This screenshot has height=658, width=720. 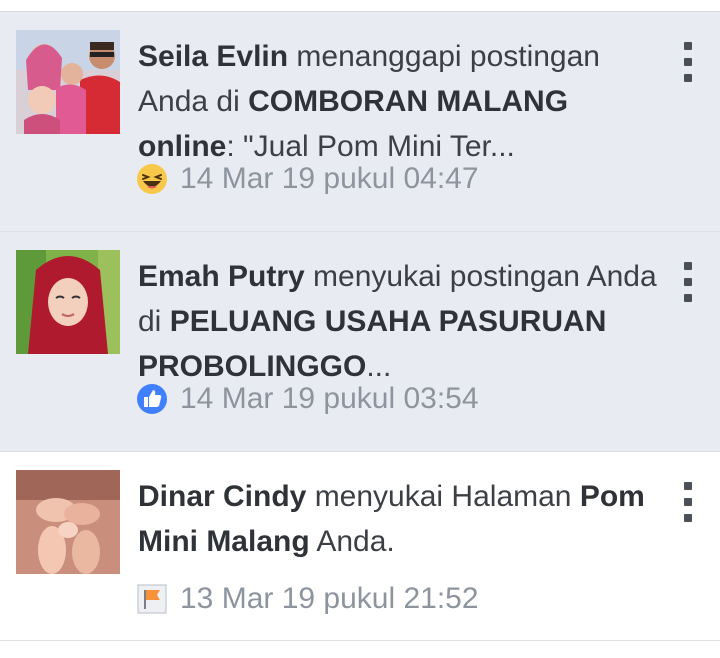 I want to click on page-flag-icon, so click(x=152, y=599).